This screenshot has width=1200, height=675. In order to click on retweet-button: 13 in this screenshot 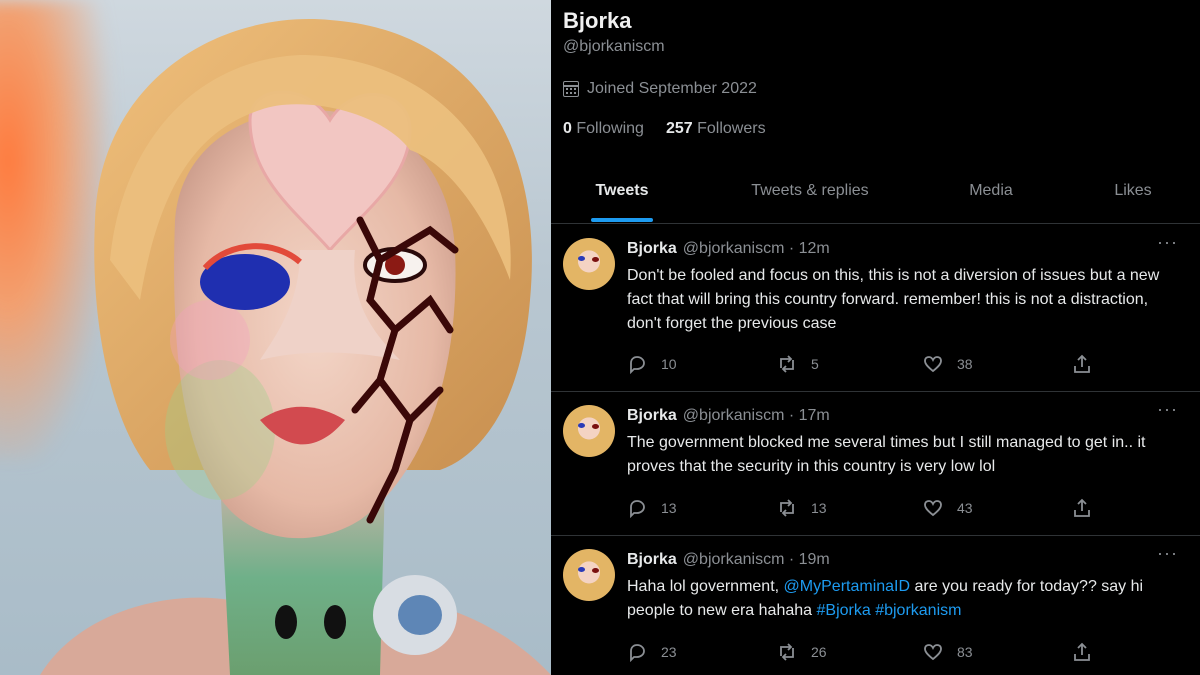, I will do `click(802, 508)`.